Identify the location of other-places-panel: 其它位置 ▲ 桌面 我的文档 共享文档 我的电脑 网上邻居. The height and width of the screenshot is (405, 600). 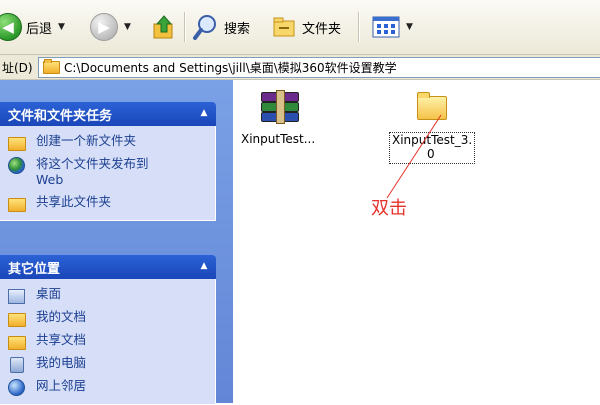
(108, 330).